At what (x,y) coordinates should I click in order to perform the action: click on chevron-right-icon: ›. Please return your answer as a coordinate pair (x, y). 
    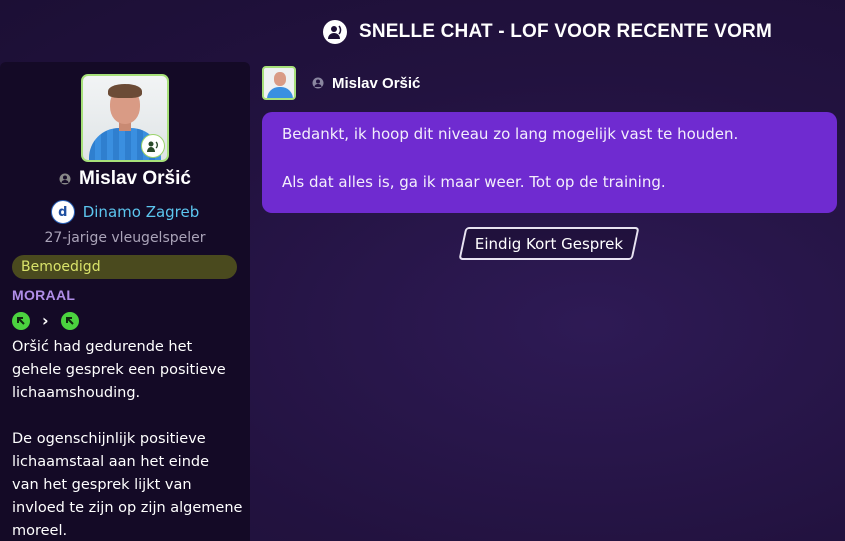
    Looking at the image, I should click on (45, 320).